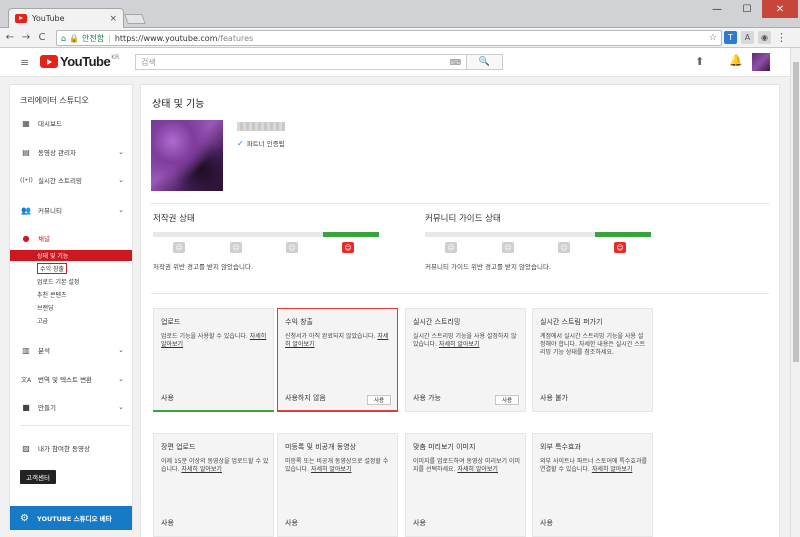 The width and height of the screenshot is (800, 537). I want to click on scrollbar-thumb, so click(796, 212).